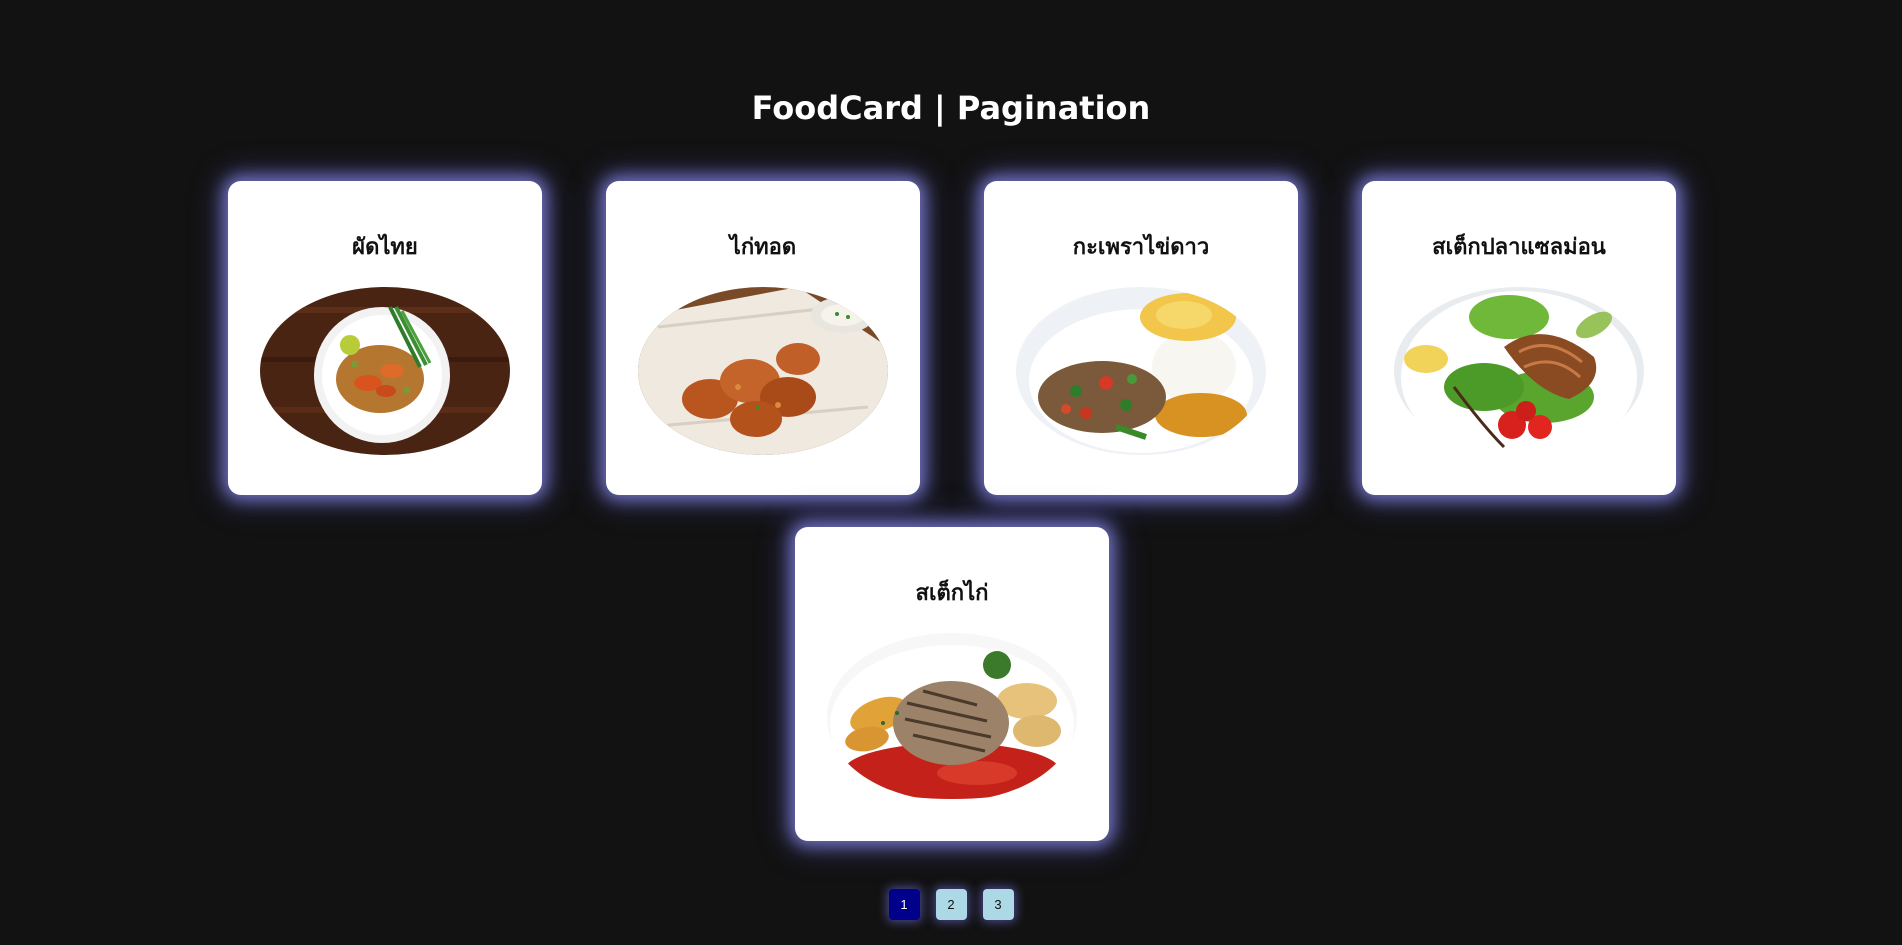 The image size is (1902, 945). Describe the element at coordinates (904, 904) in the screenshot. I see `page-button-1: 1` at that location.